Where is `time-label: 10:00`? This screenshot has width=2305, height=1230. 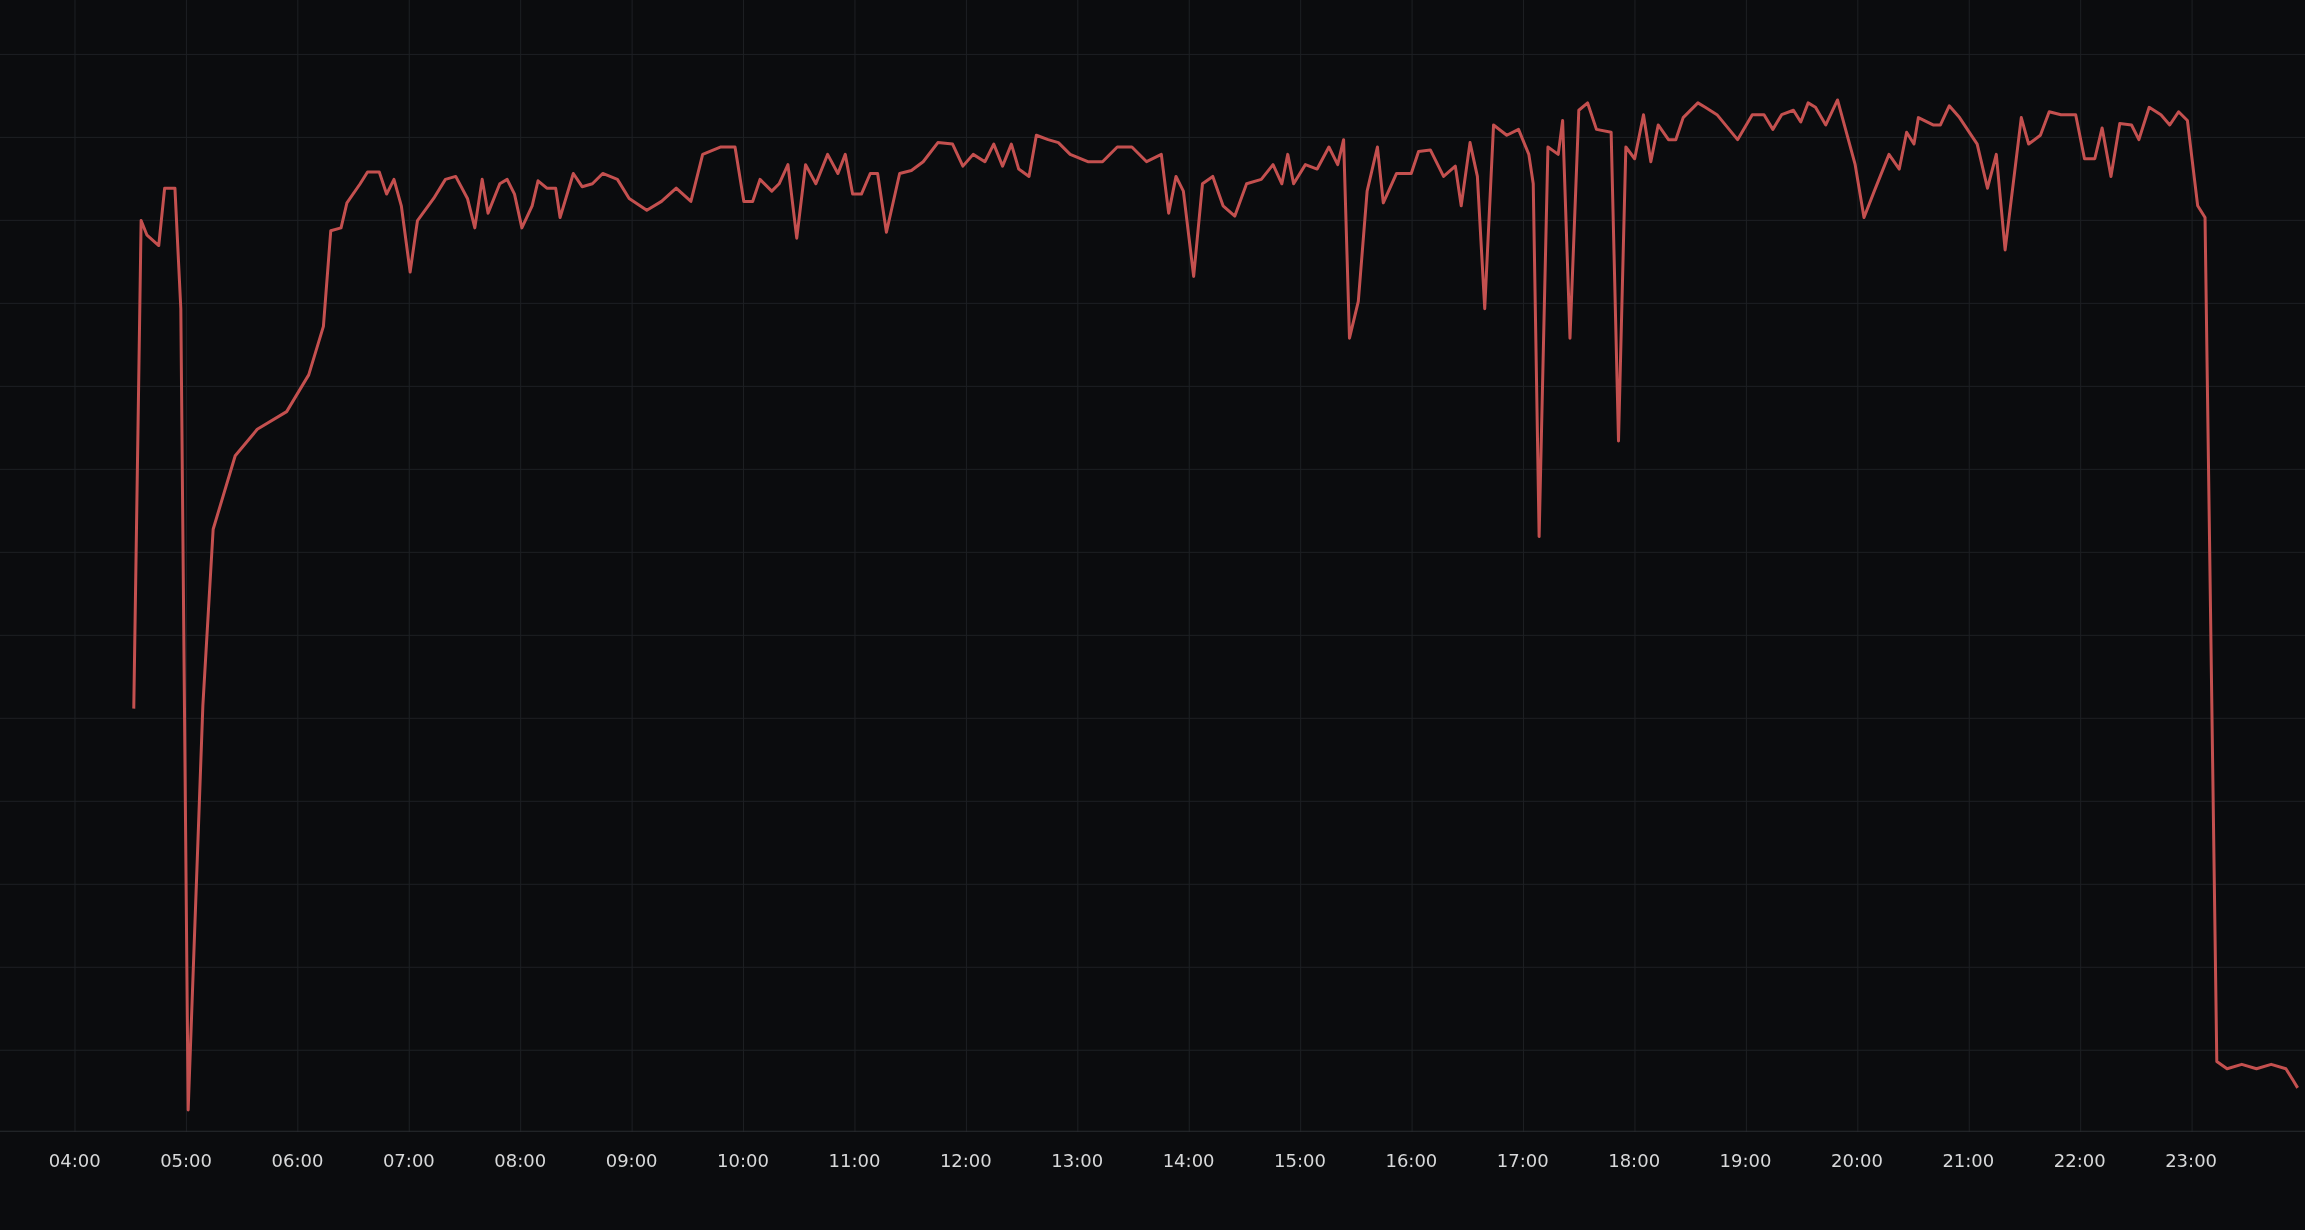 time-label: 10:00 is located at coordinates (743, 1160).